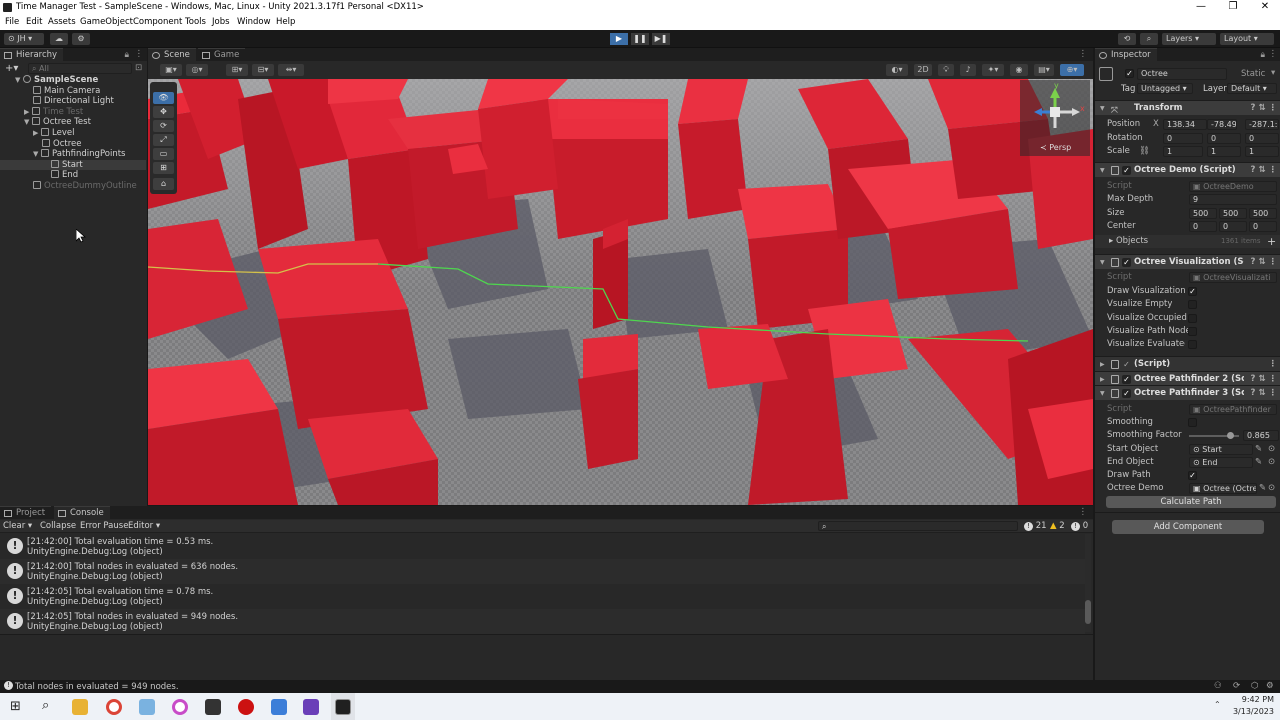 The image size is (1280, 720). I want to click on script-component-header: ▶ ✓ (Script) ⋮, so click(1187, 363).